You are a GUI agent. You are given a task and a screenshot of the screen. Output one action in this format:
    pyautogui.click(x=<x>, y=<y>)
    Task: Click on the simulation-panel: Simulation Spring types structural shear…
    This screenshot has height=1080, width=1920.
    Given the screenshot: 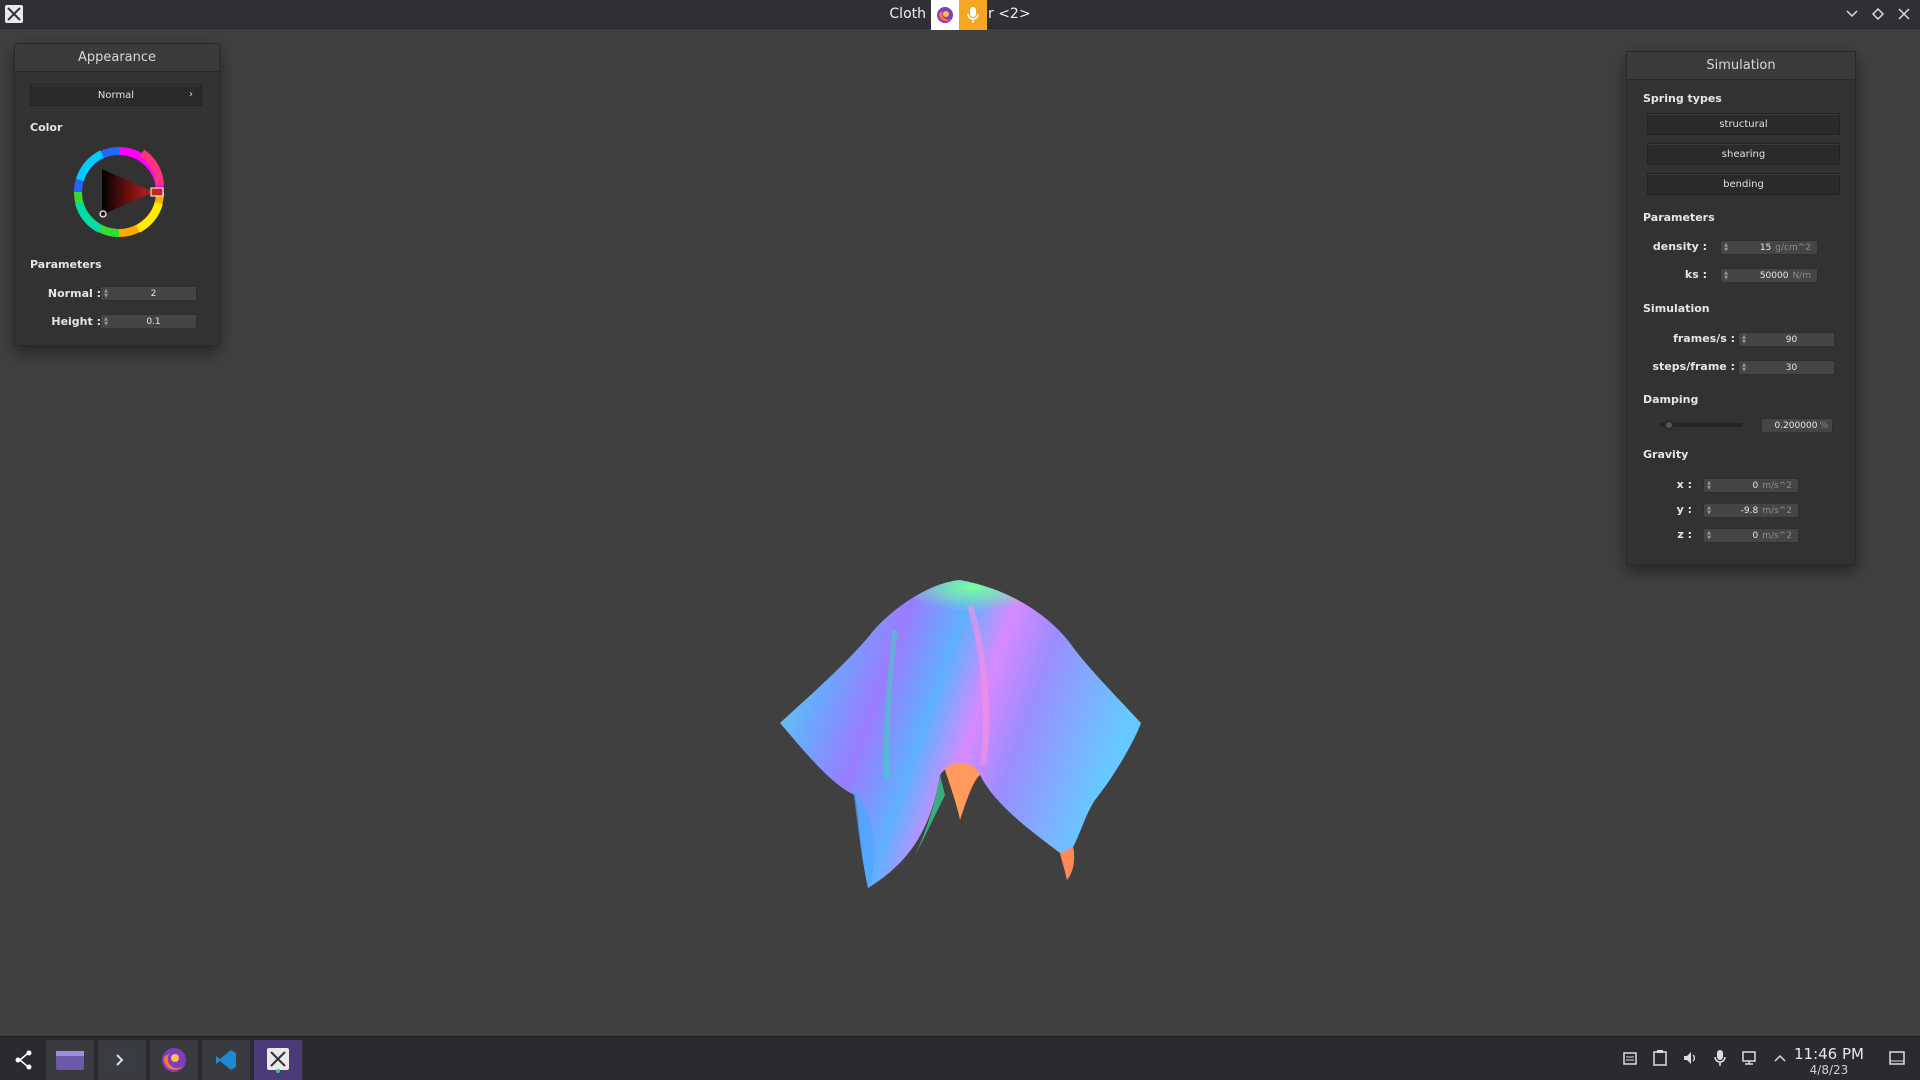 What is the action you would take?
    pyautogui.click(x=1741, y=308)
    